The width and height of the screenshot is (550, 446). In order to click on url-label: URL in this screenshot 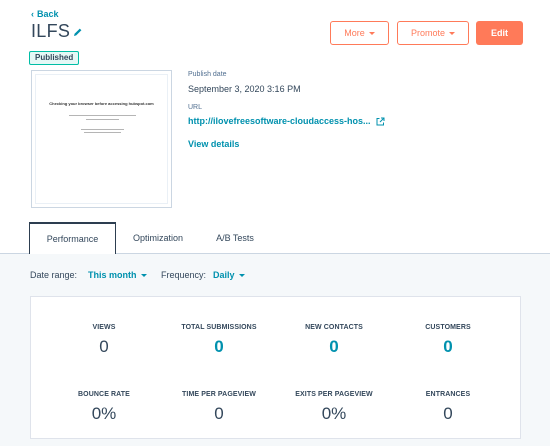, I will do `click(195, 107)`.